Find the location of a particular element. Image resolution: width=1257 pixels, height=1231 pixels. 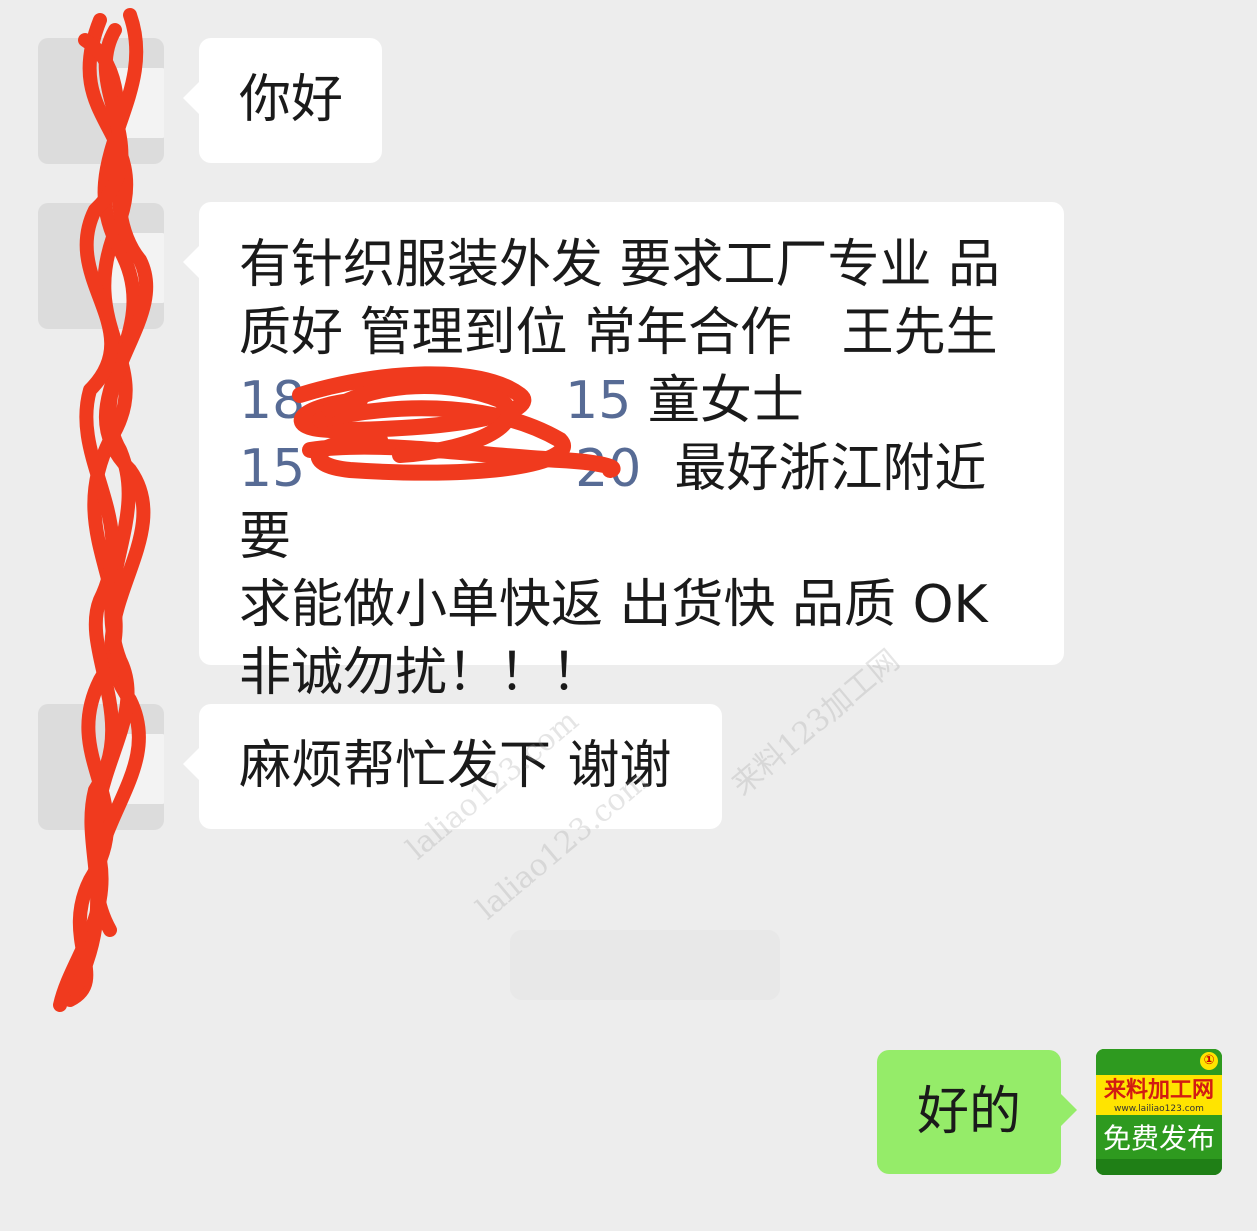

badge-icon: ① is located at coordinates (1209, 1061).